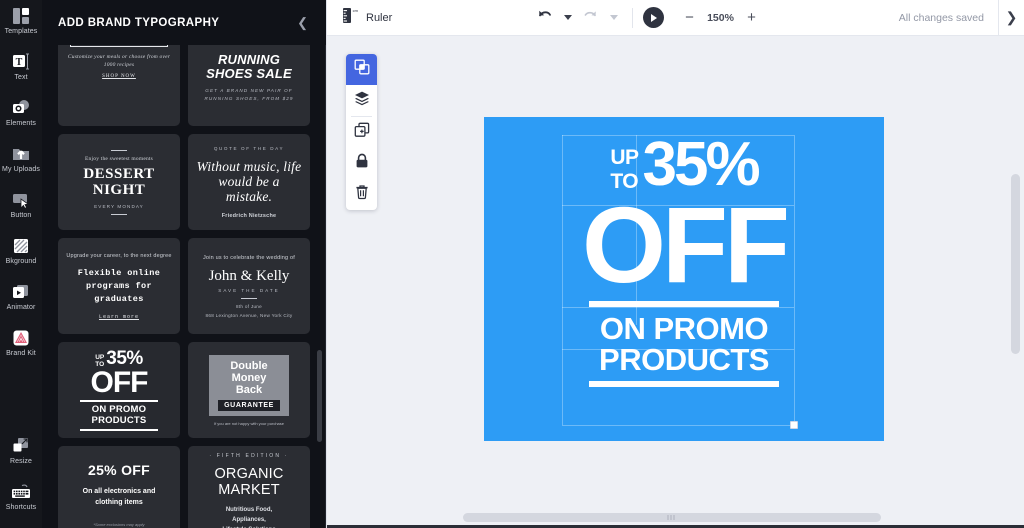  What do you see at coordinates (302, 23) in the screenshot?
I see `chevron-left-icon: ❮` at bounding box center [302, 23].